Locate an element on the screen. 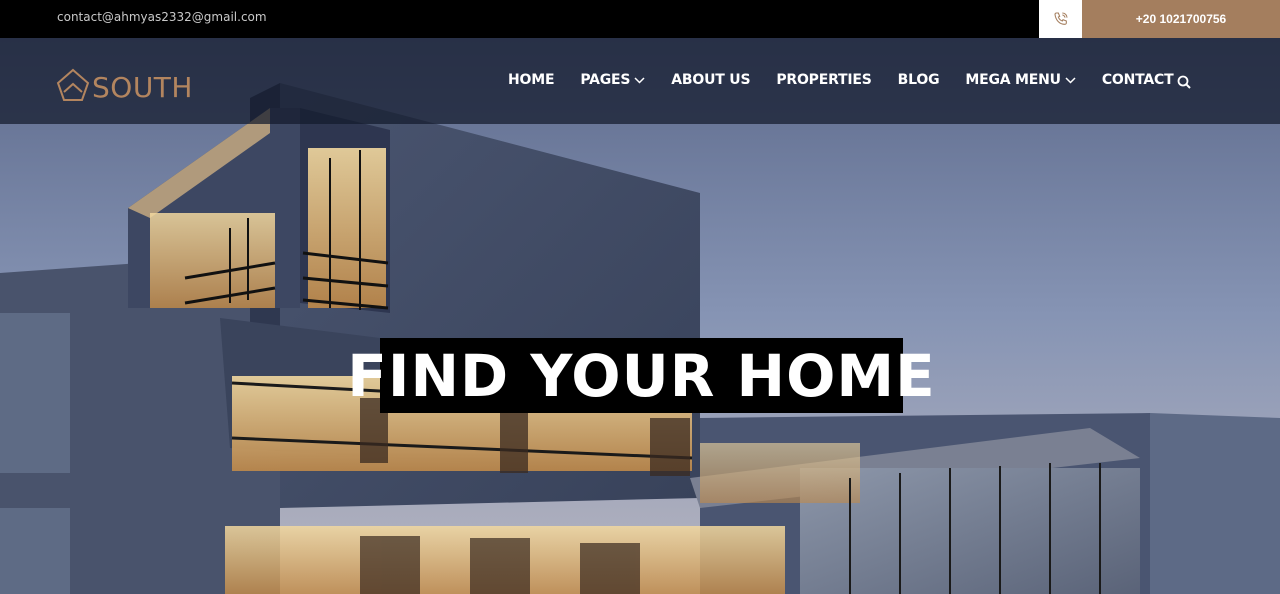 Image resolution: width=1280 pixels, height=594 pixels. site-logo: SOUTH is located at coordinates (124, 84).